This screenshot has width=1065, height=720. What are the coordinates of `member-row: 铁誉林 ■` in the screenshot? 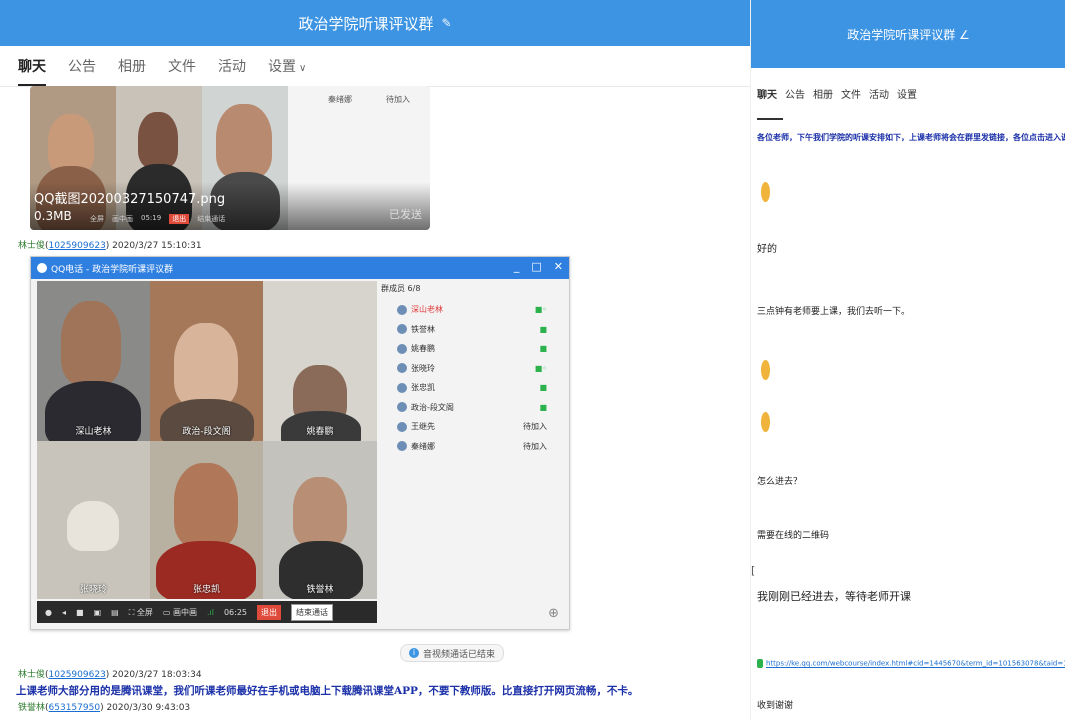 It's located at (471, 330).